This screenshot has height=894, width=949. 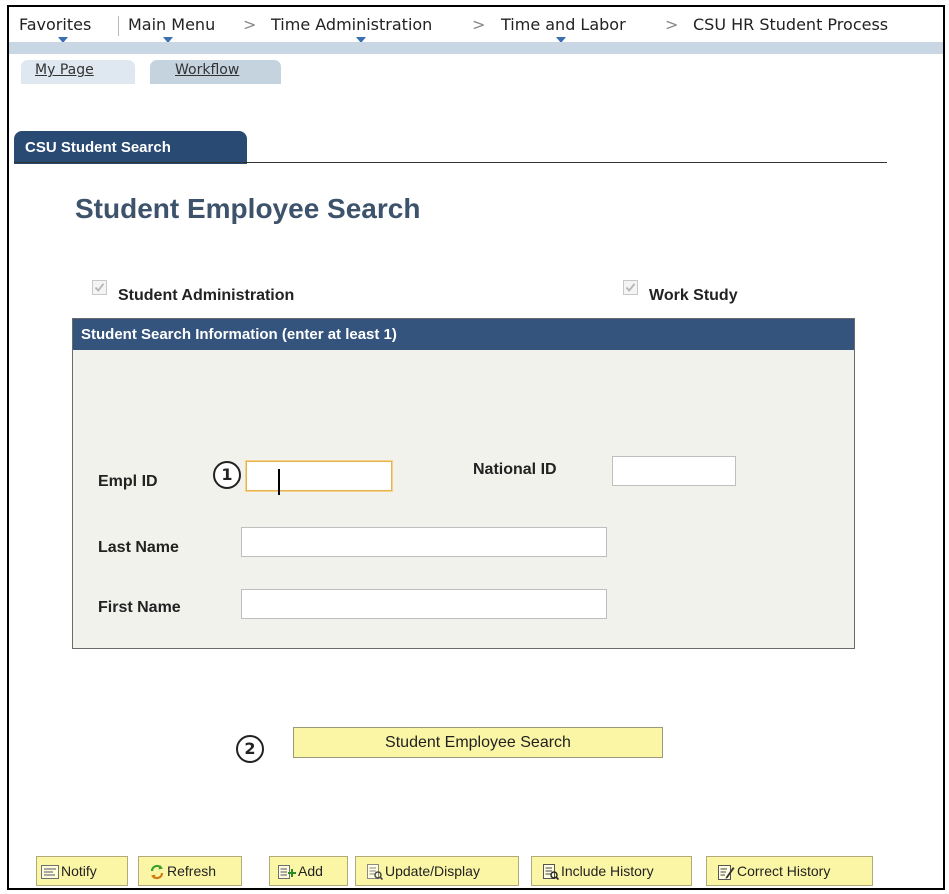 What do you see at coordinates (319, 476) in the screenshot?
I see `empl-id-input` at bounding box center [319, 476].